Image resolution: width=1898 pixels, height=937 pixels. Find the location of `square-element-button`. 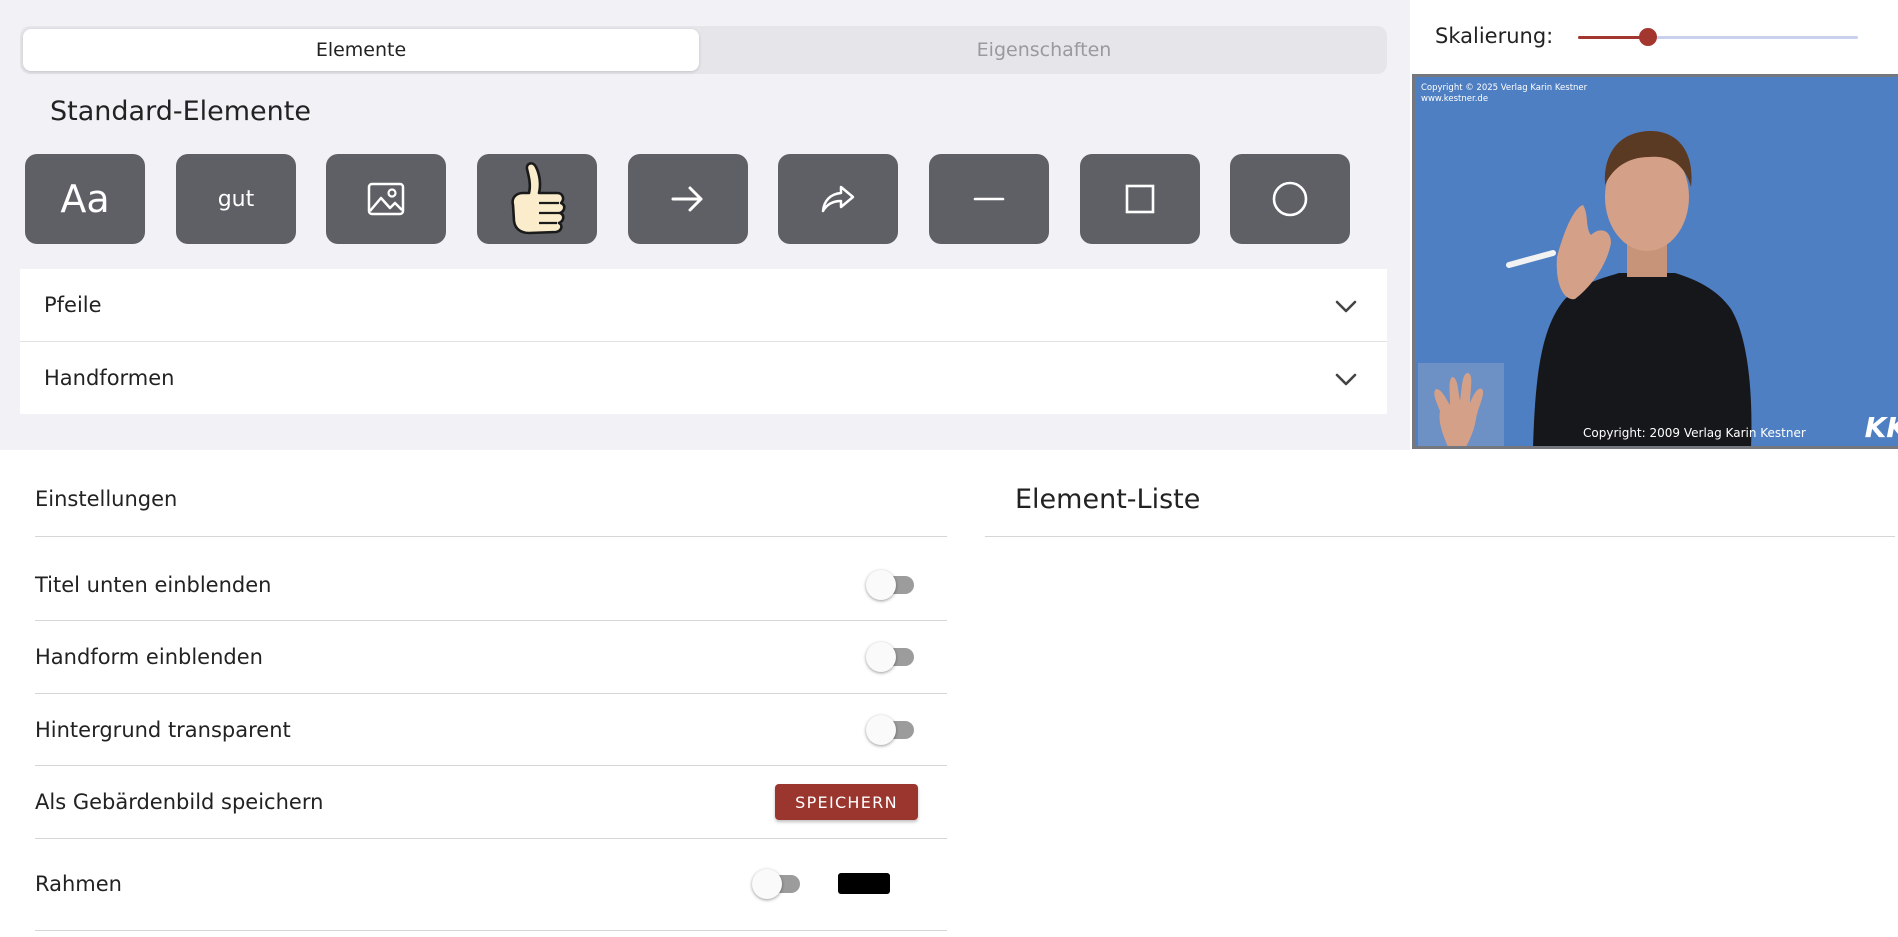

square-element-button is located at coordinates (1140, 199).